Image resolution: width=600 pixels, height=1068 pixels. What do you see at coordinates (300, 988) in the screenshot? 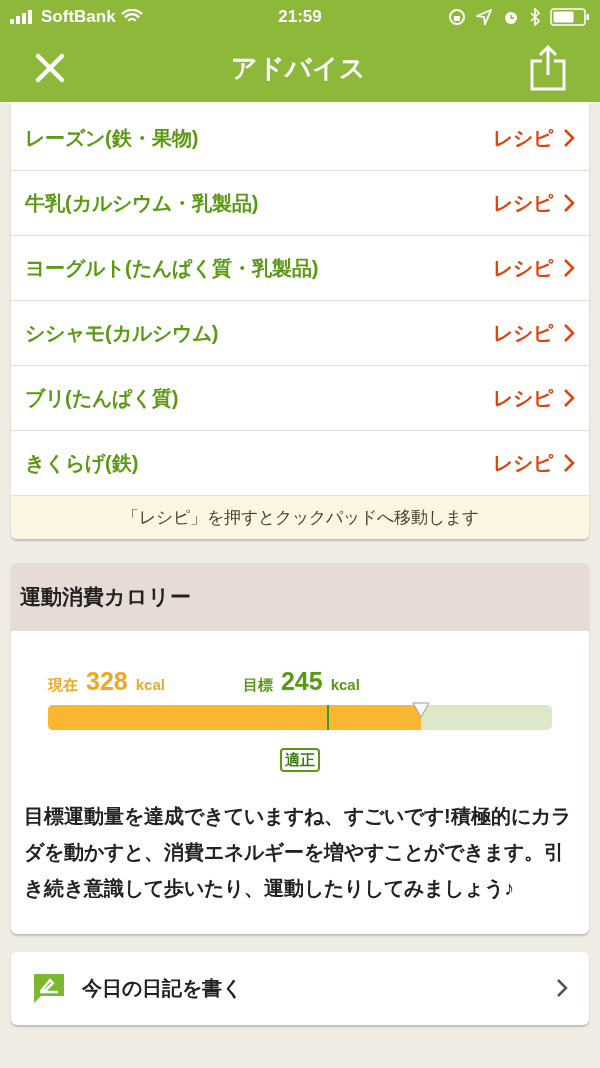
I see `diary-button: 今日の日記を書く` at bounding box center [300, 988].